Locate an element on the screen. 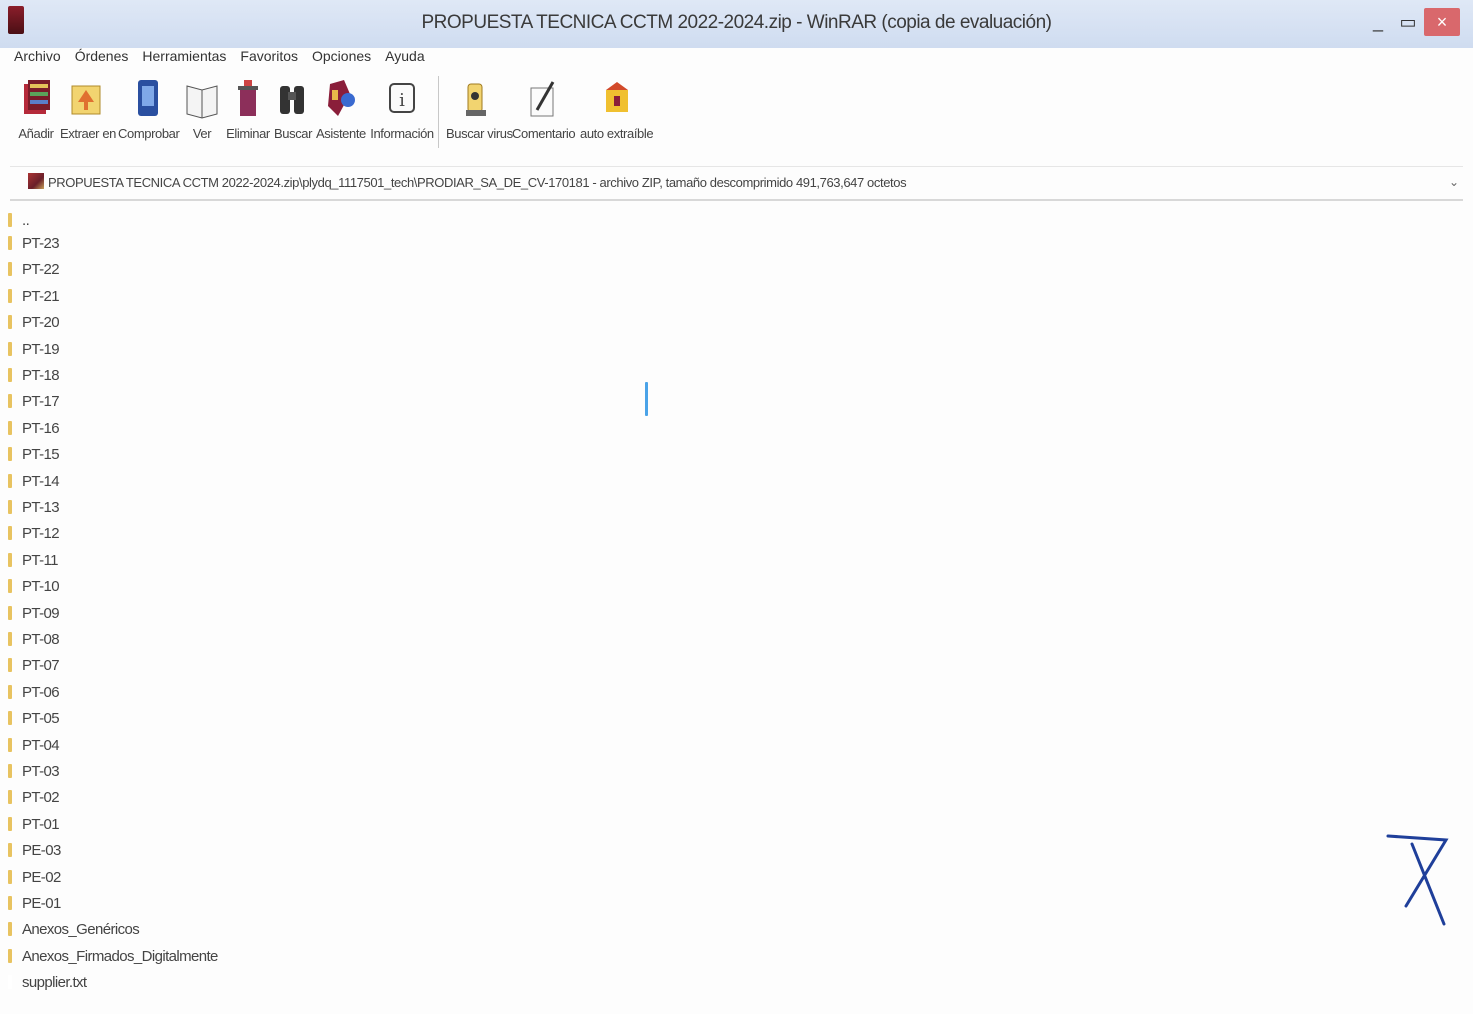 The width and height of the screenshot is (1473, 1014). list-item-parent: .. is located at coordinates (19, 220).